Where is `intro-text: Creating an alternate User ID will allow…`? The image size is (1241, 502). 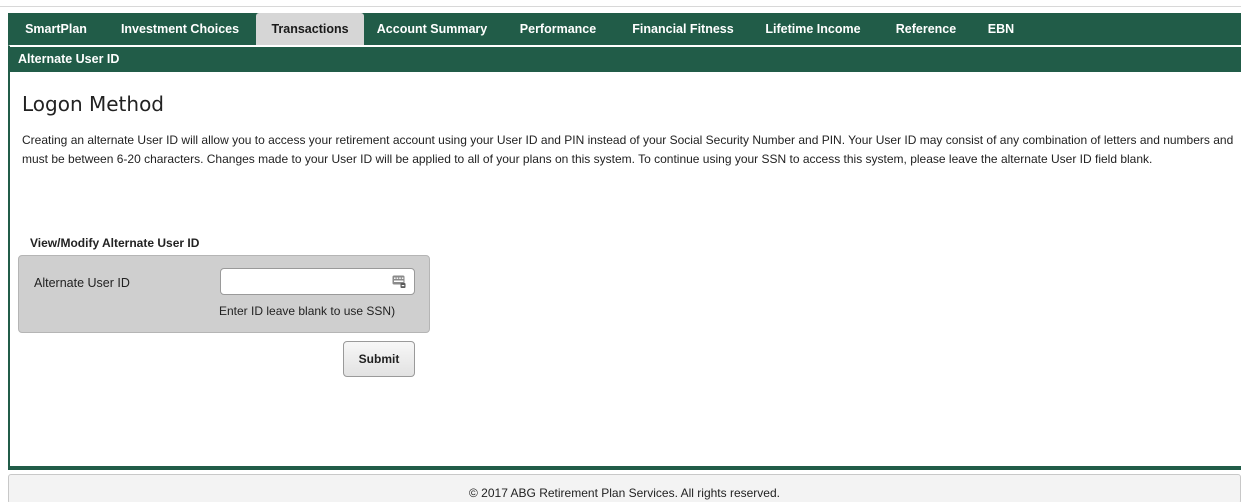 intro-text: Creating an alternate User ID will allow… is located at coordinates (628, 149).